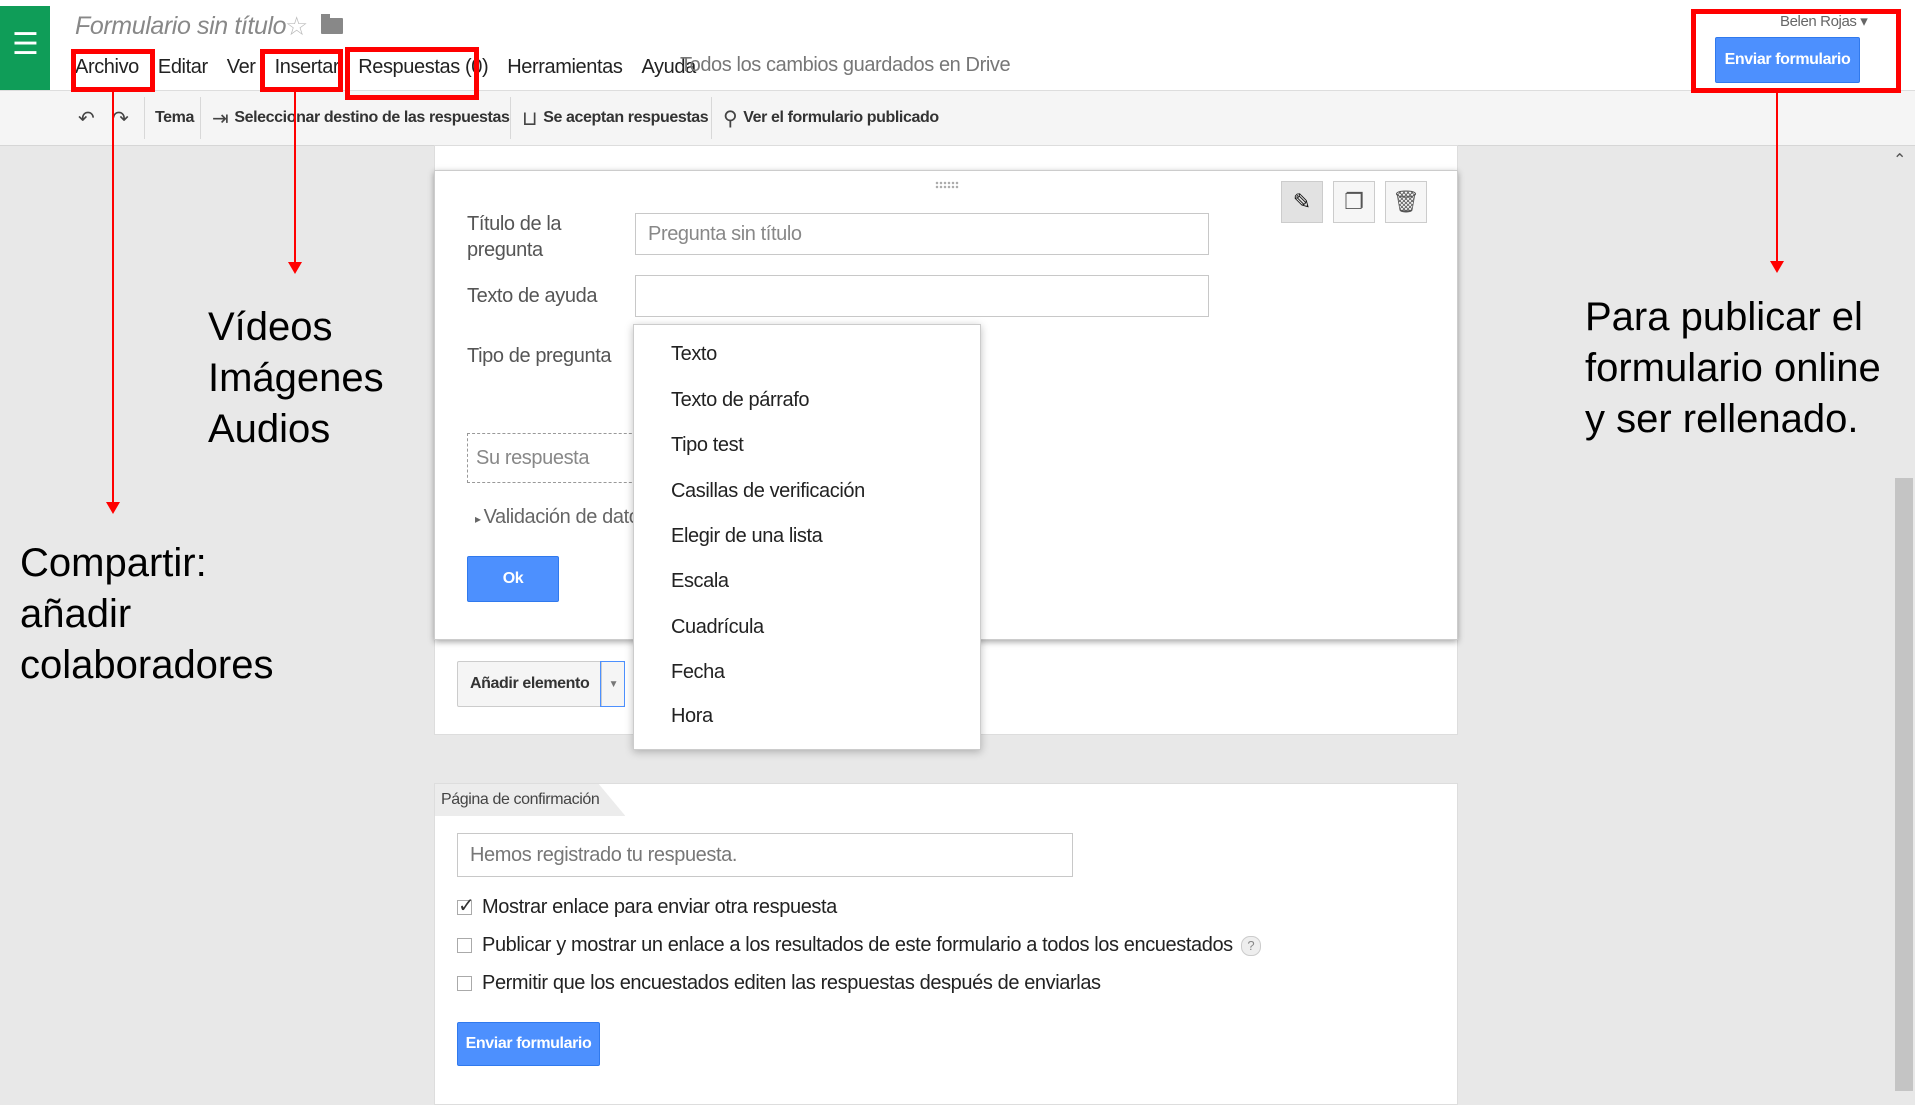 Image resolution: width=1915 pixels, height=1105 pixels. What do you see at coordinates (295, 177) in the screenshot?
I see `arrow-line-insertar` at bounding box center [295, 177].